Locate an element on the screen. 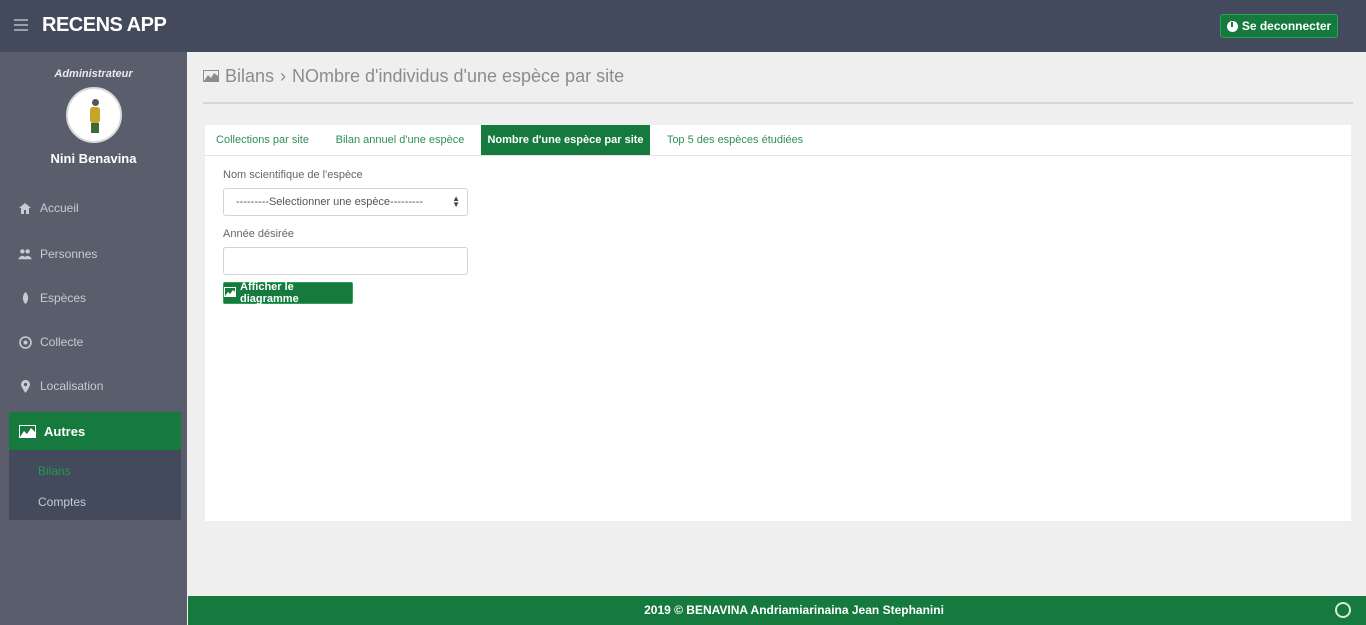 The width and height of the screenshot is (1366, 625). show-chart-button: Afficher le diagramme is located at coordinates (288, 293).